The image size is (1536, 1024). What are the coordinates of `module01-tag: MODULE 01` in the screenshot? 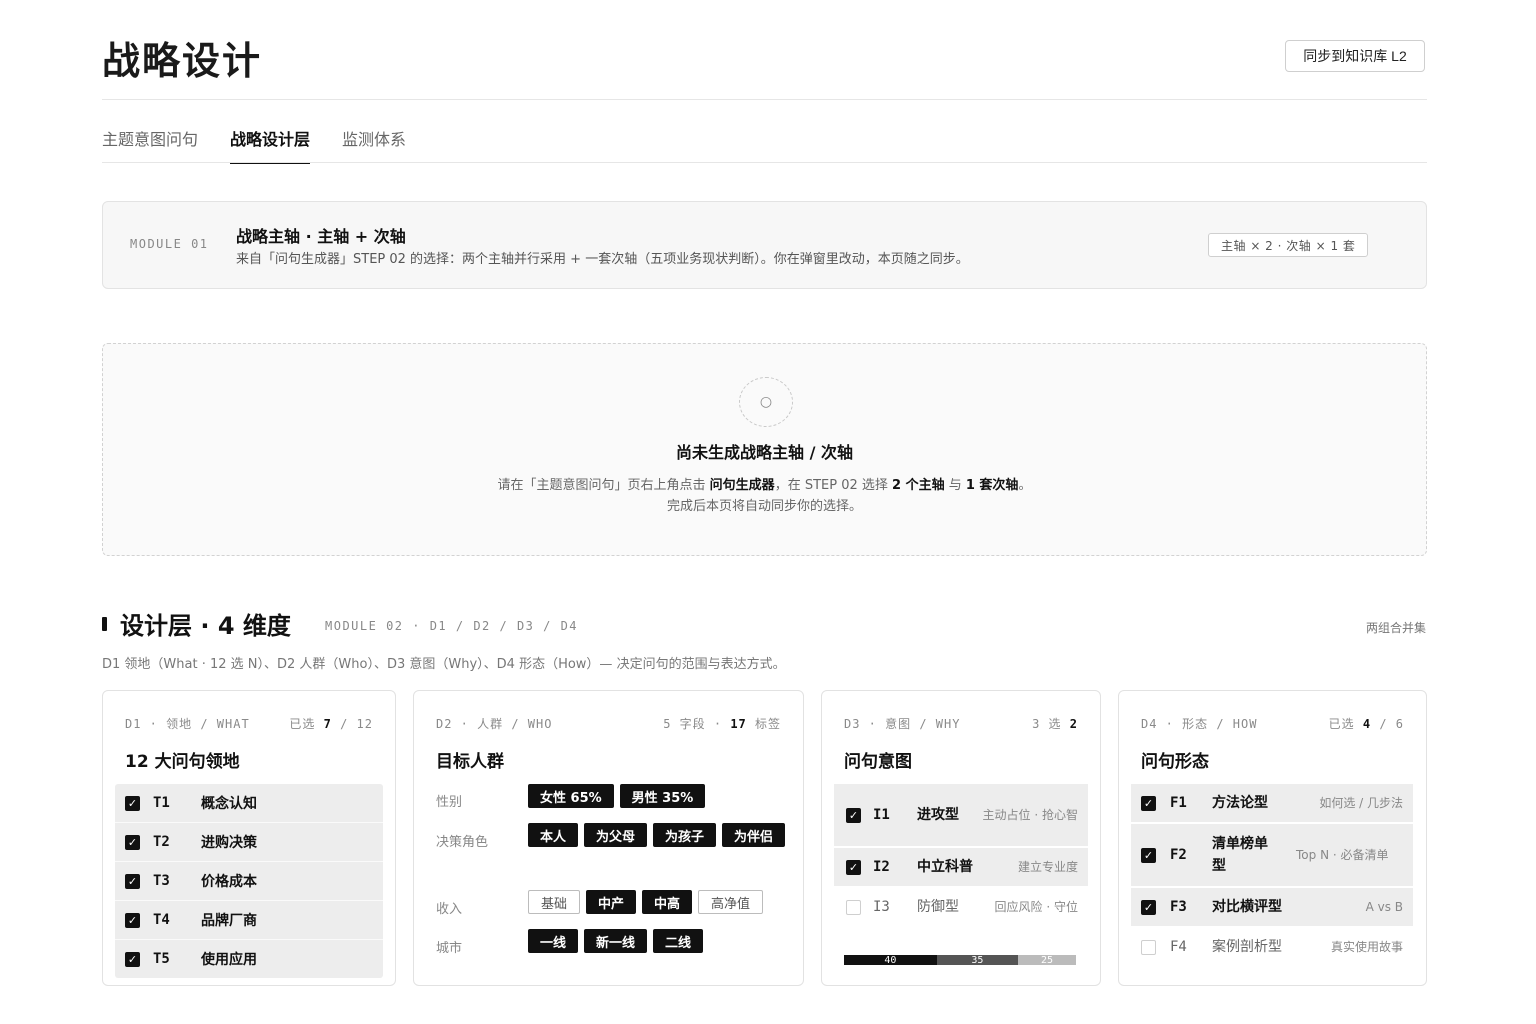 It's located at (169, 244).